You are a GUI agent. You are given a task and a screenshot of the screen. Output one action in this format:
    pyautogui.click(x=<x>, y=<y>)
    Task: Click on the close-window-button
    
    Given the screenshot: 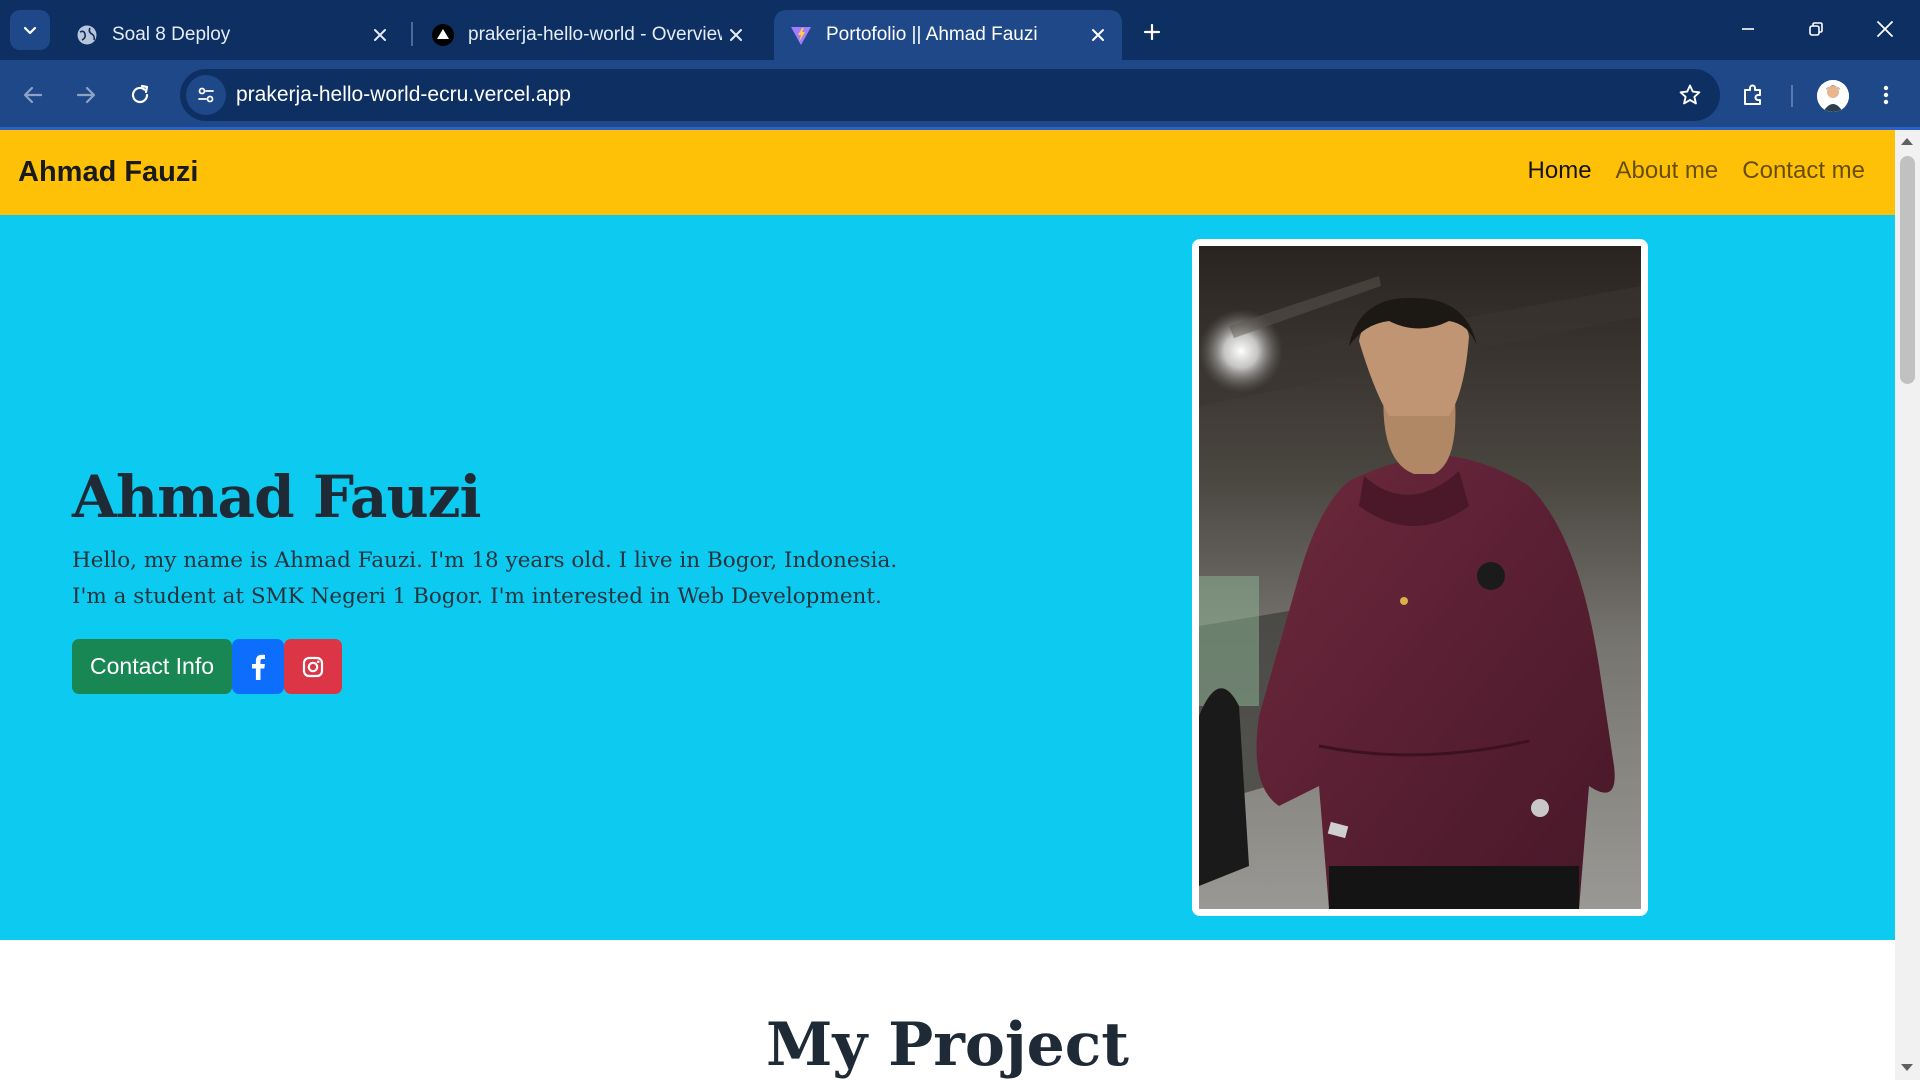 What is the action you would take?
    pyautogui.click(x=1885, y=29)
    